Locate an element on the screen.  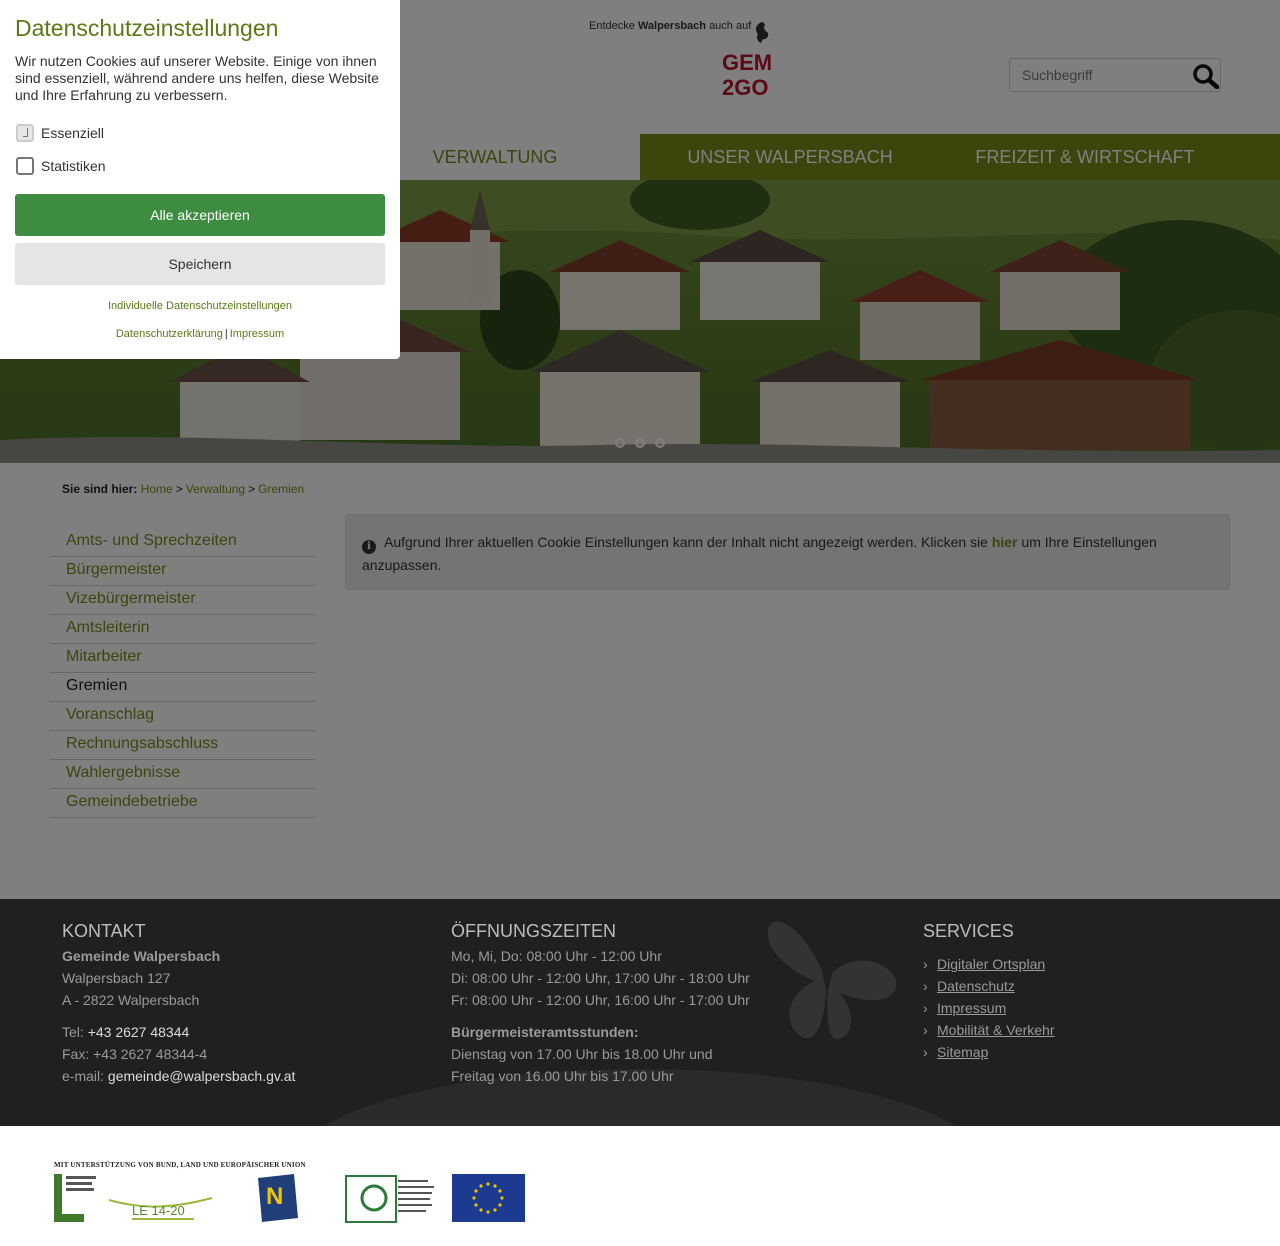
footer-link-mobilitaet-verkehr: Mobilität & Verkehr is located at coordinates (996, 1030).